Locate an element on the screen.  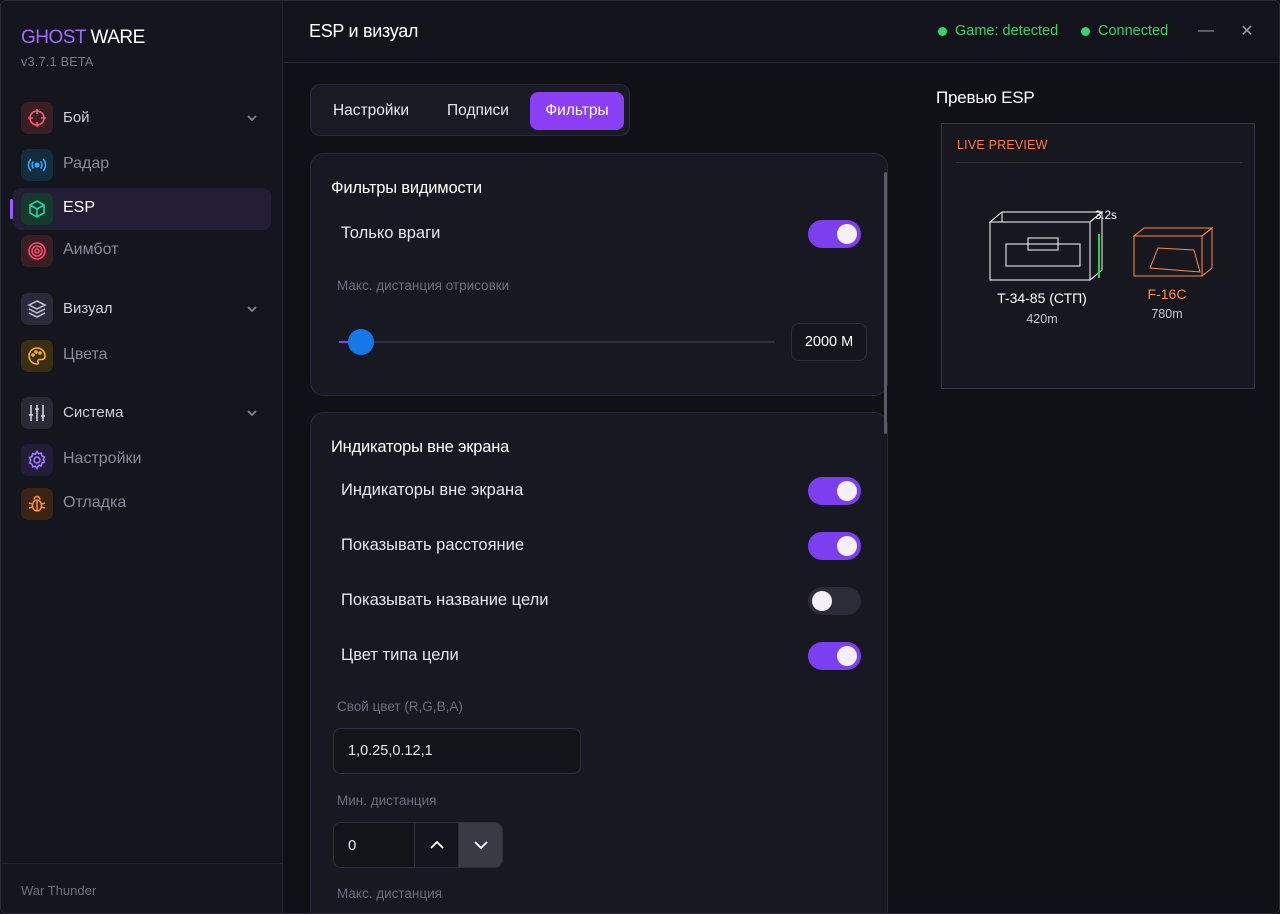
version-label: v3.7.1 BETA is located at coordinates (57, 62).